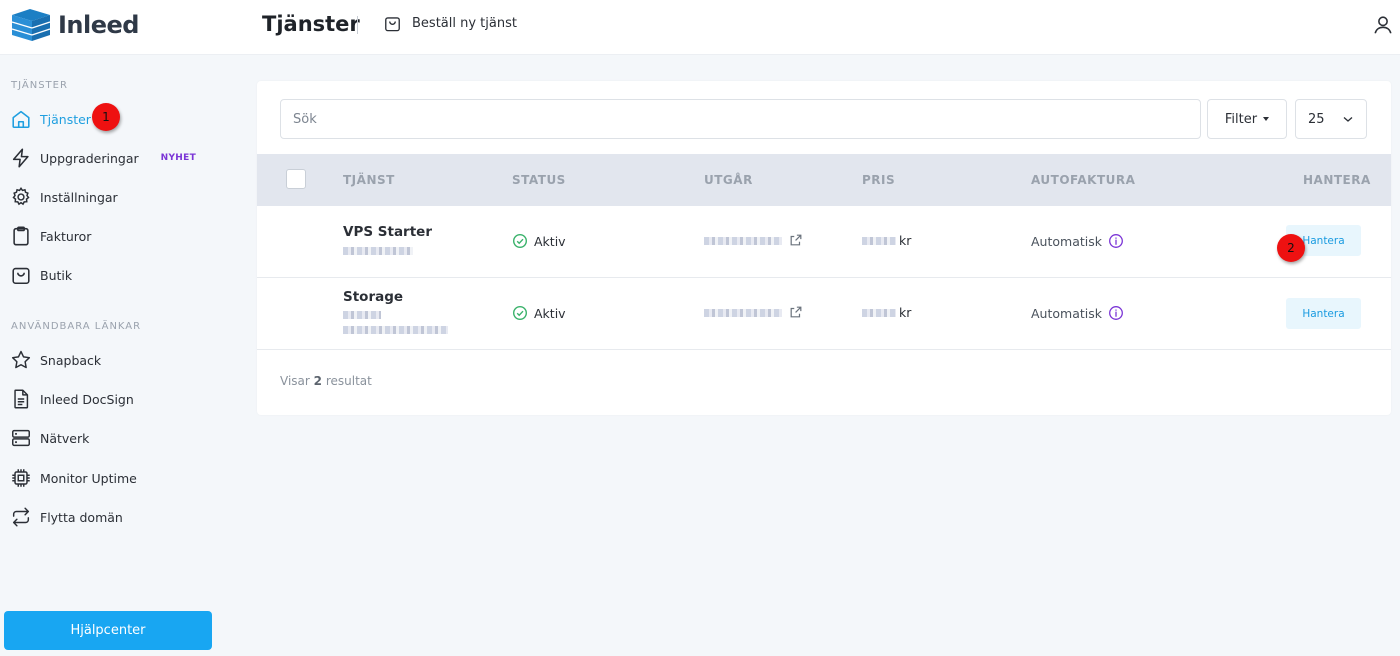 This screenshot has width=1400, height=656. I want to click on sidebar-item-label: Butik, so click(56, 275).